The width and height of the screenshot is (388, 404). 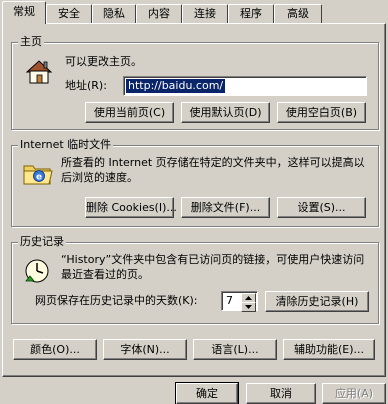 I want to click on history-days-label: 网页保存在历史记录中的天数(K):, so click(x=116, y=300).